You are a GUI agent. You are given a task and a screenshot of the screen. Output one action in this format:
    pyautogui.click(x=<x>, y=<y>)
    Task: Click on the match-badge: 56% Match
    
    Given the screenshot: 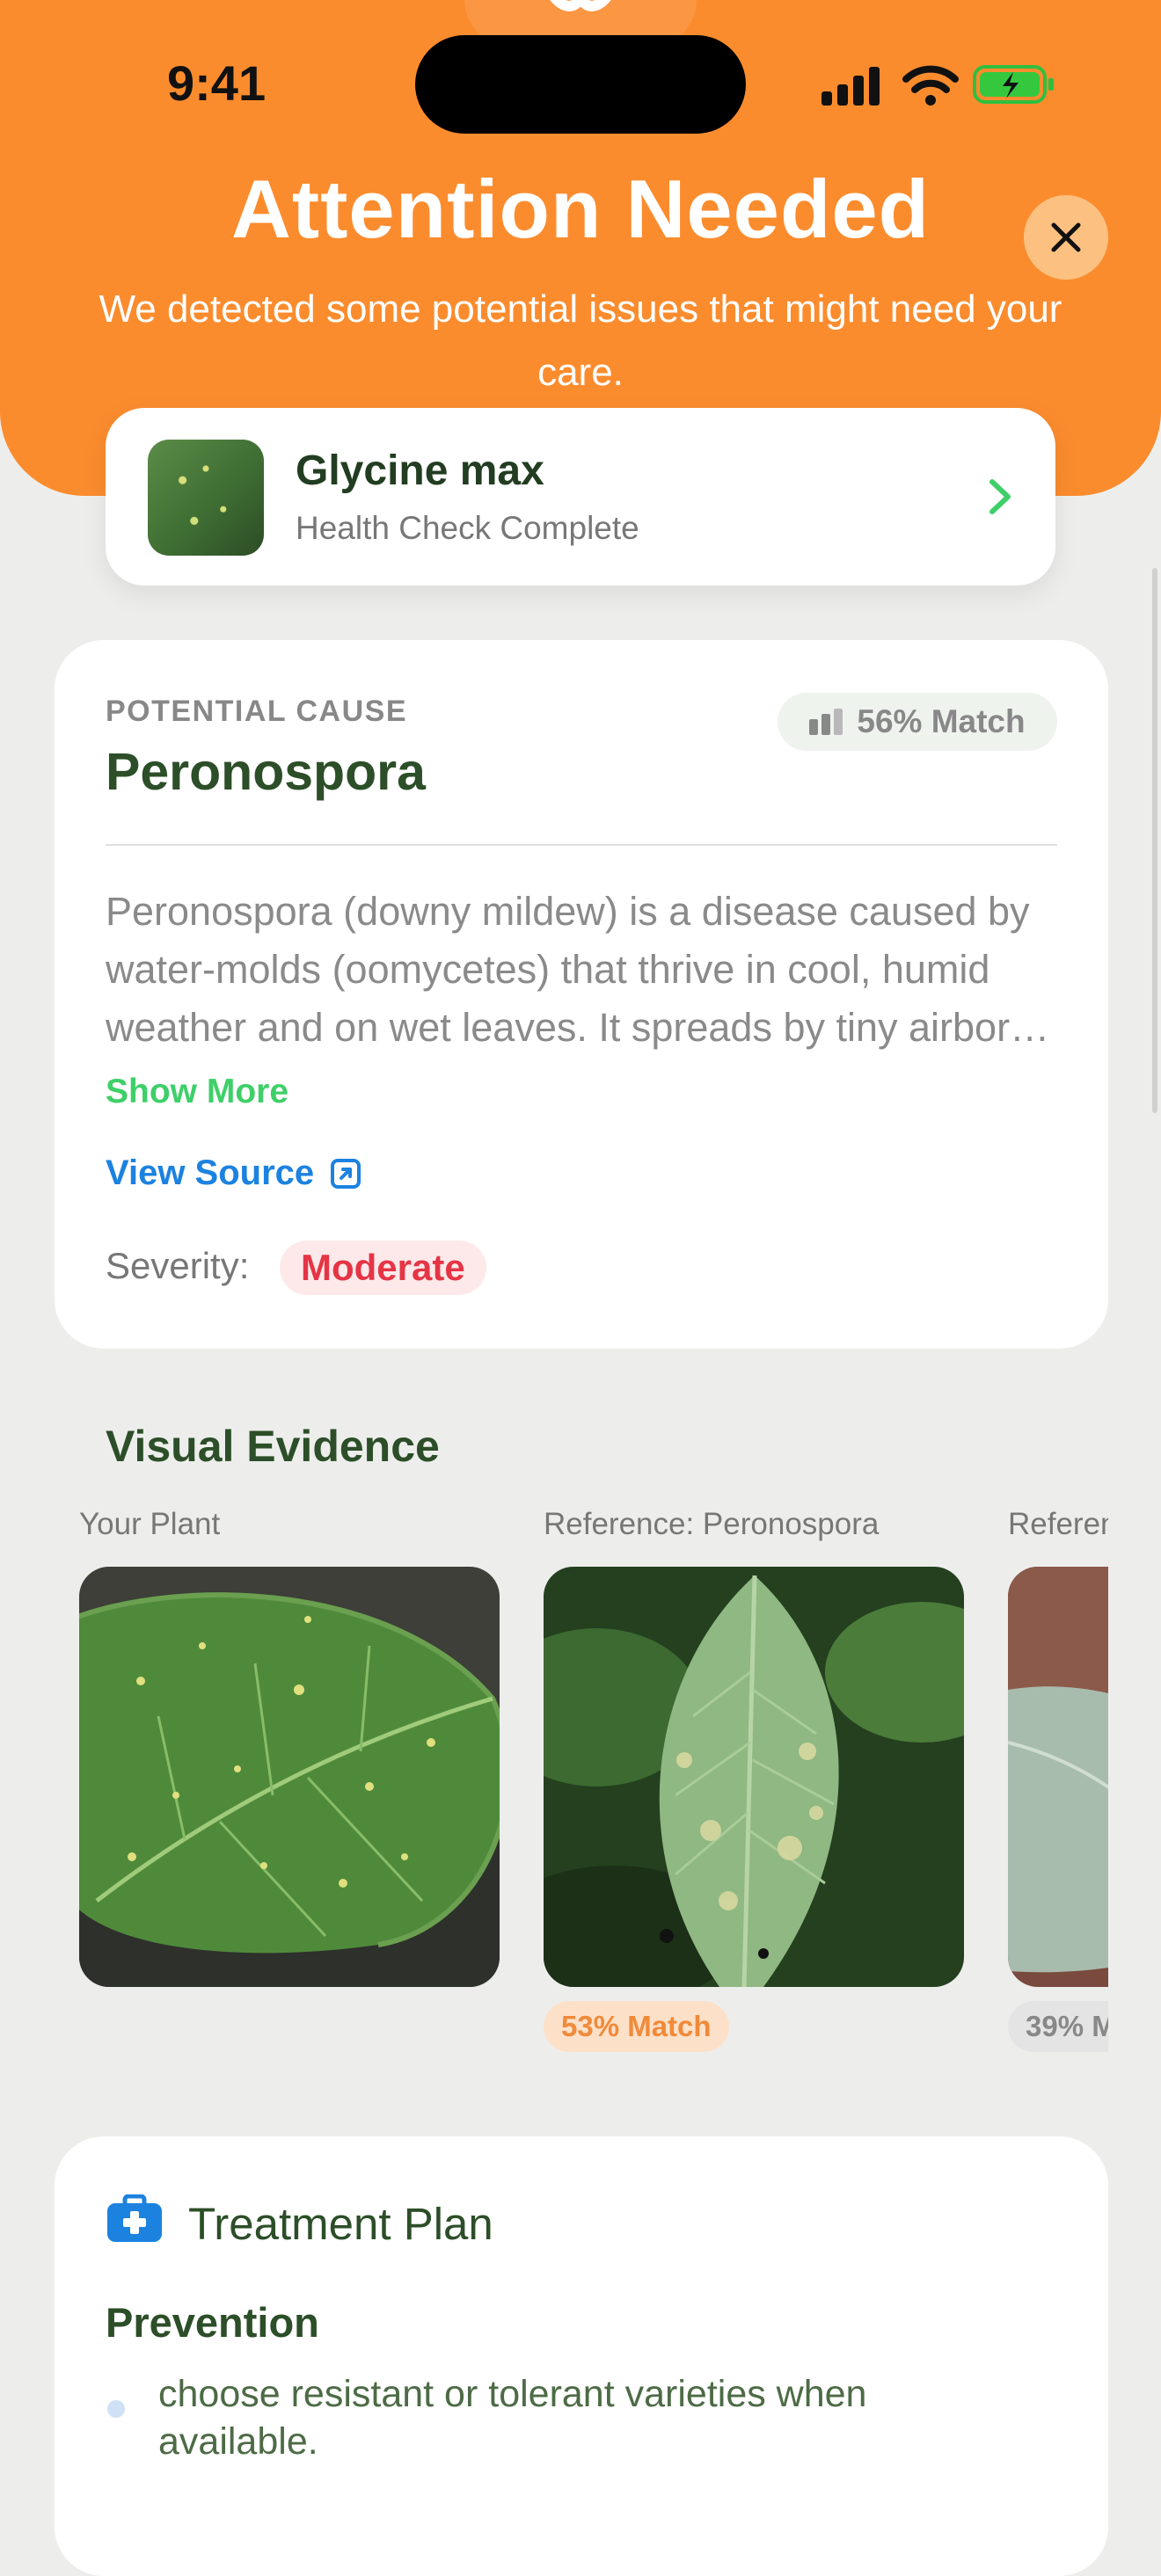 What is the action you would take?
    pyautogui.click(x=917, y=722)
    